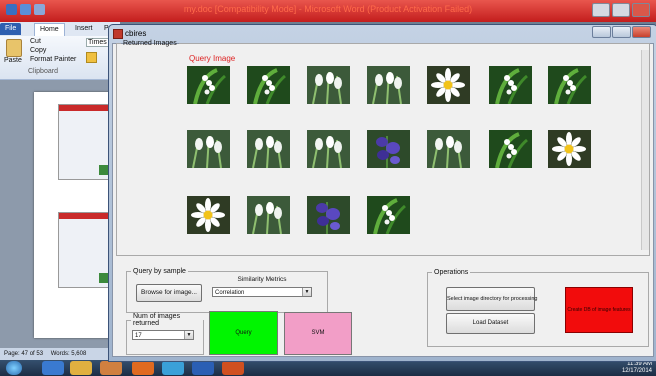 The image size is (656, 376). I want to click on cut-button: Cut, so click(35, 41).